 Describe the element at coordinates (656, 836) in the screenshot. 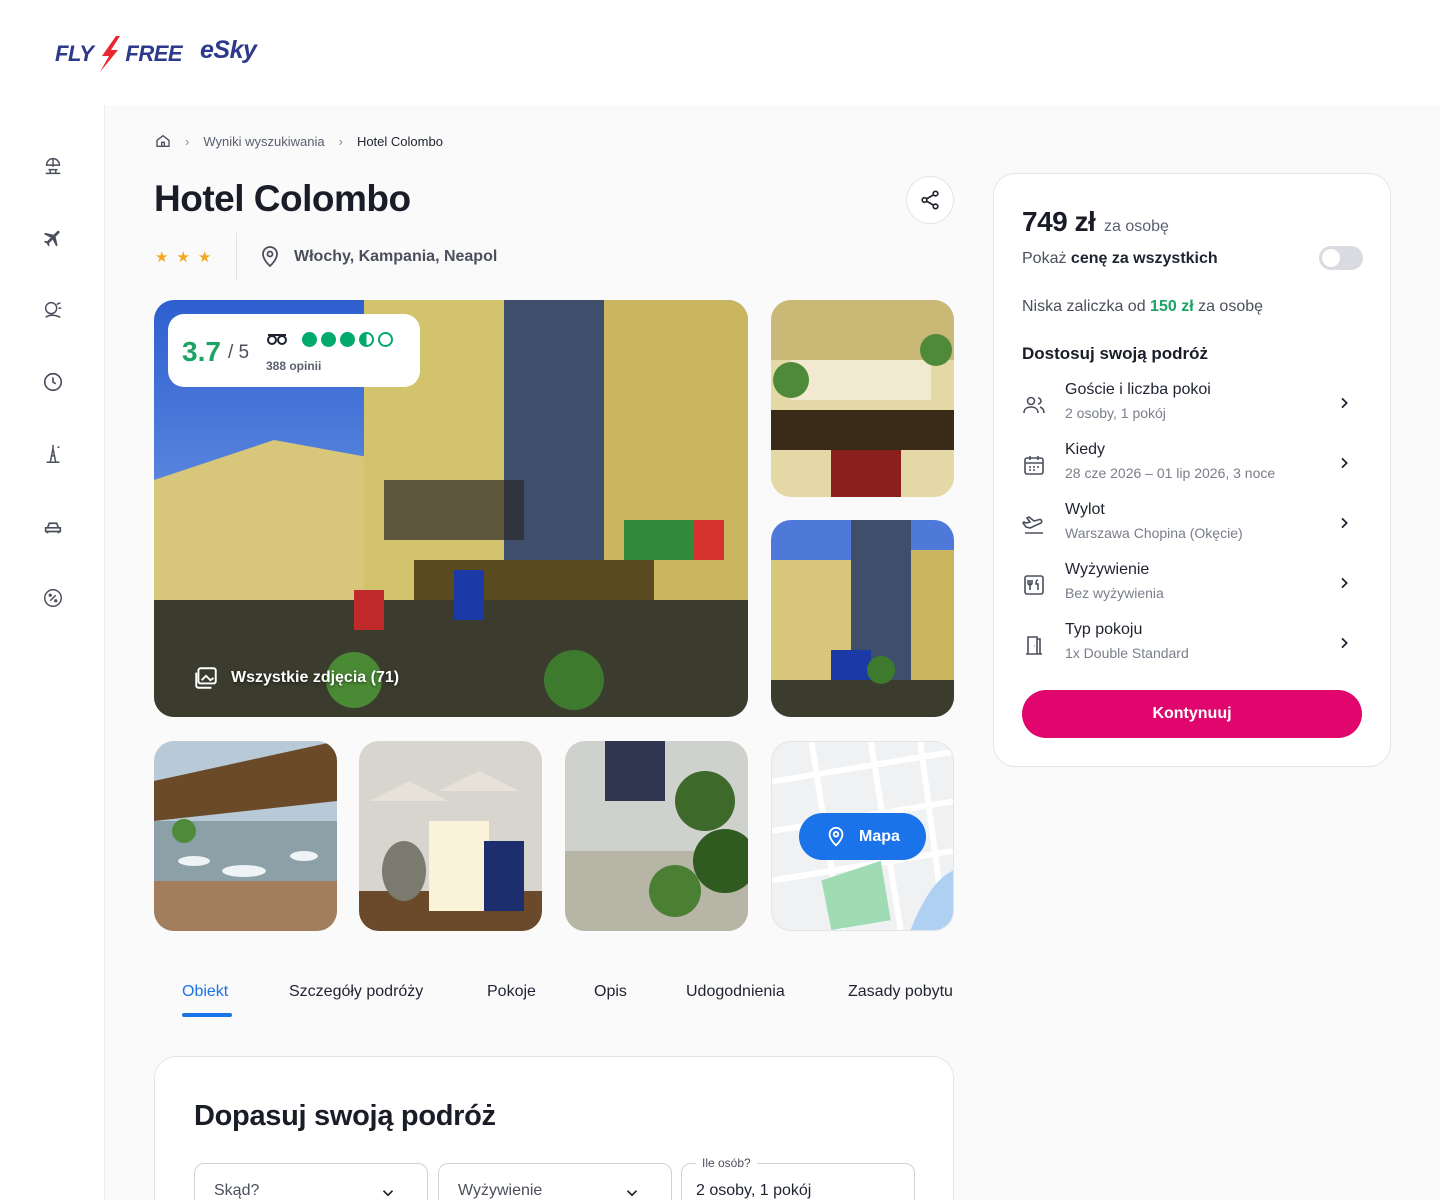

I see `hotel-photo-reception` at that location.